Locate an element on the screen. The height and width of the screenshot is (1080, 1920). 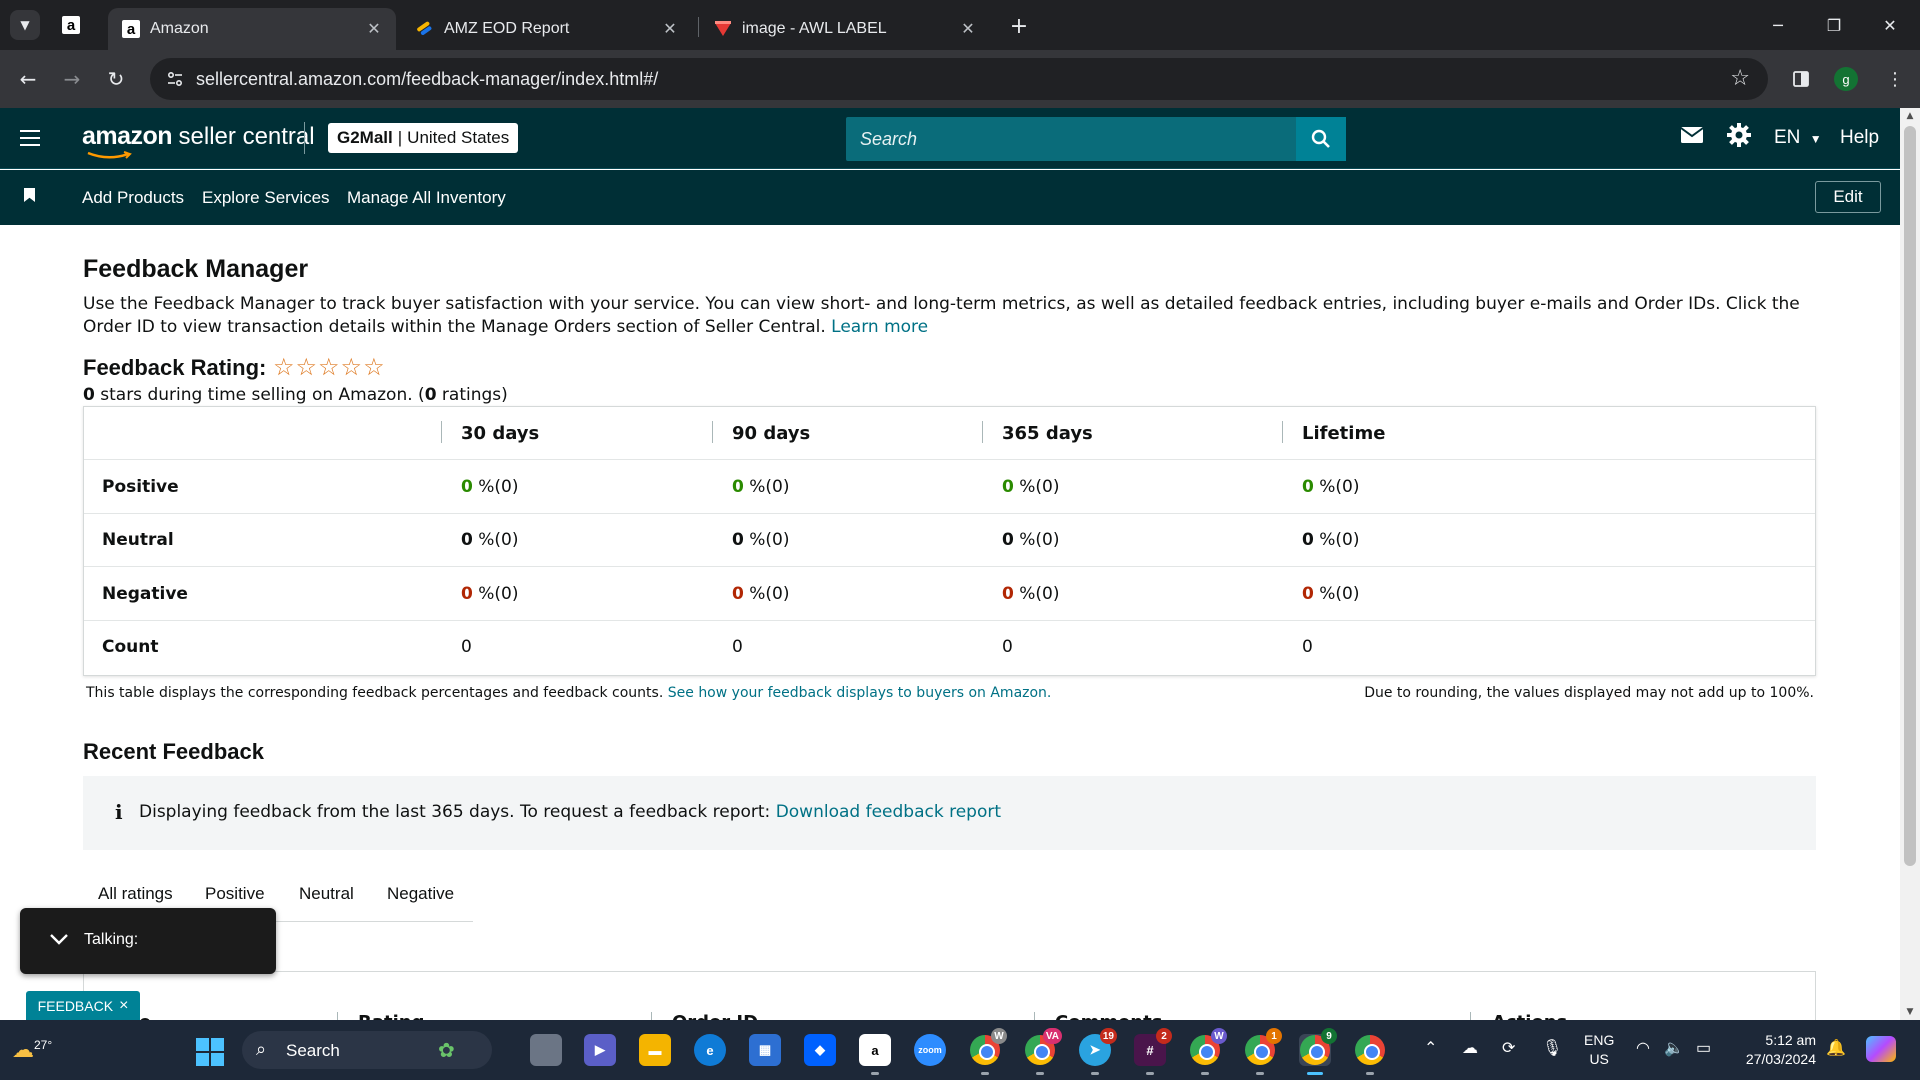
volume-icon: 🔈 is located at coordinates (1674, 1048).